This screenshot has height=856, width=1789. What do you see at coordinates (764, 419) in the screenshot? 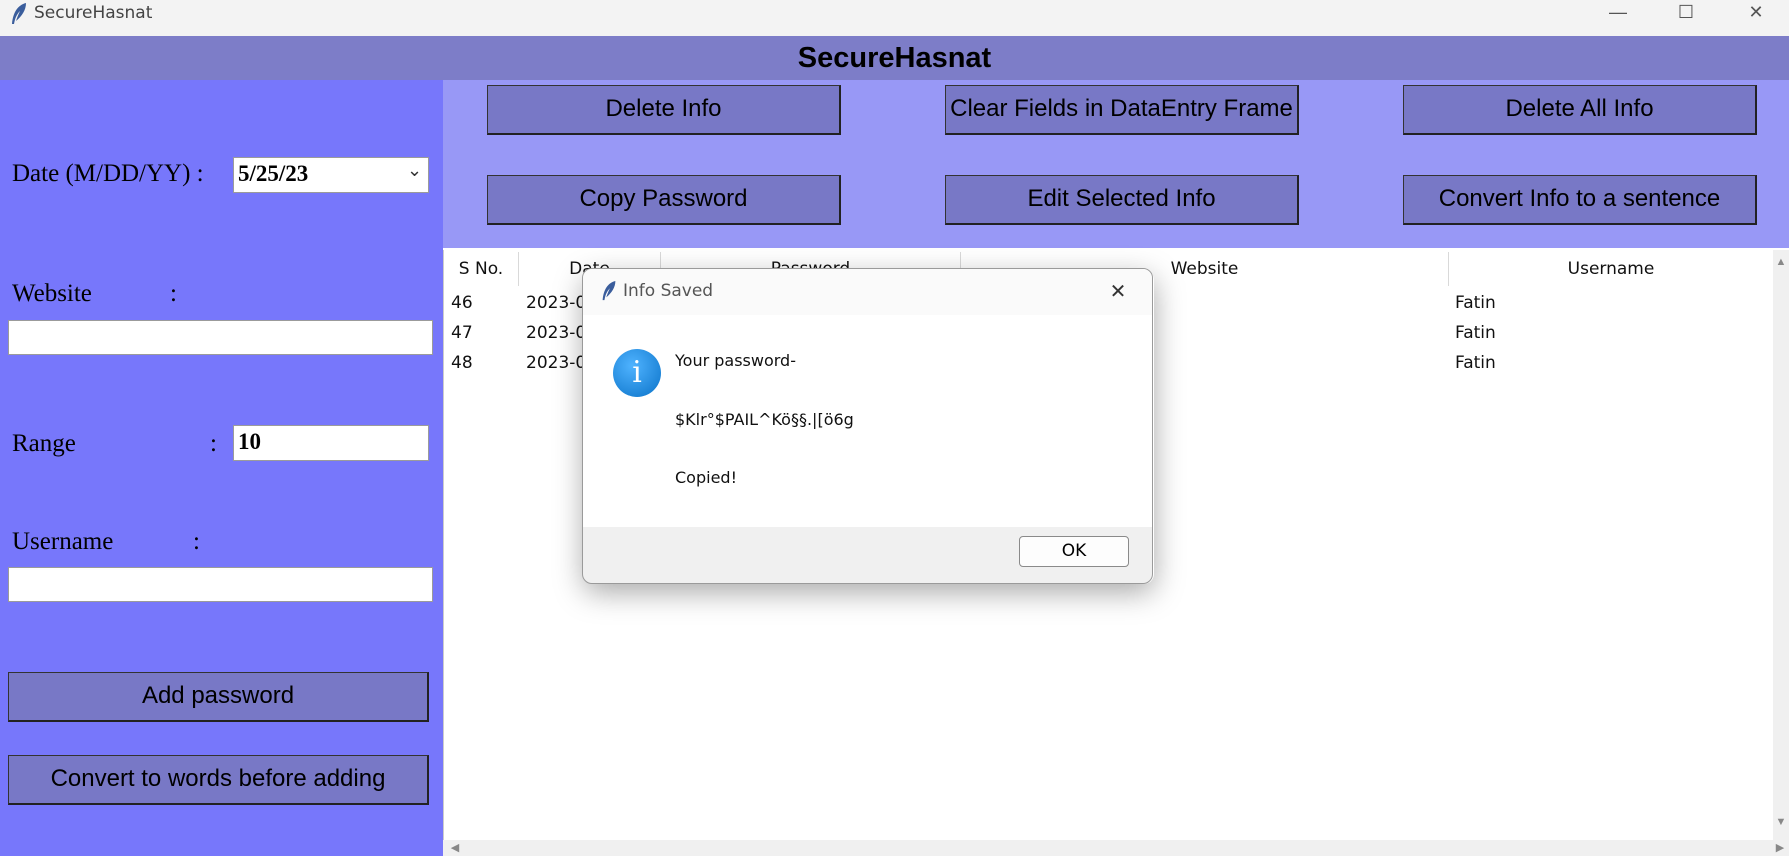
I see `dialog-password-text: $Klr°$PAIL^Kö§§.|[ö6g` at bounding box center [764, 419].